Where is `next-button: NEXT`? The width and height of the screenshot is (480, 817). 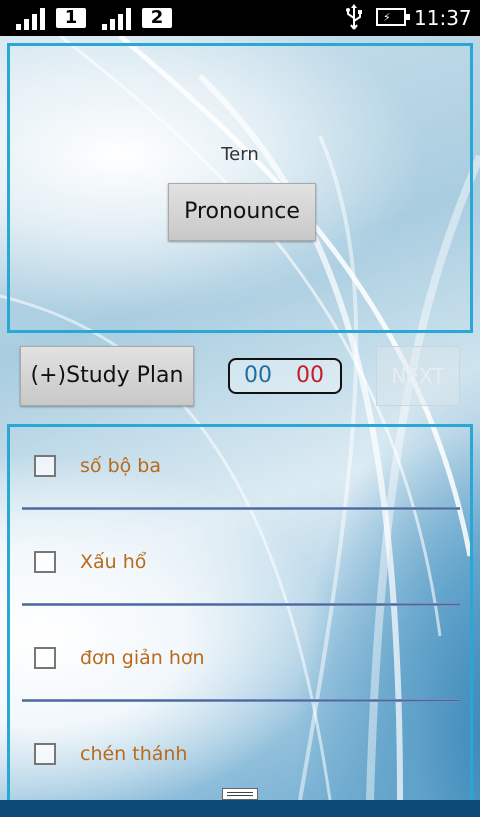
next-button: NEXT is located at coordinates (418, 376).